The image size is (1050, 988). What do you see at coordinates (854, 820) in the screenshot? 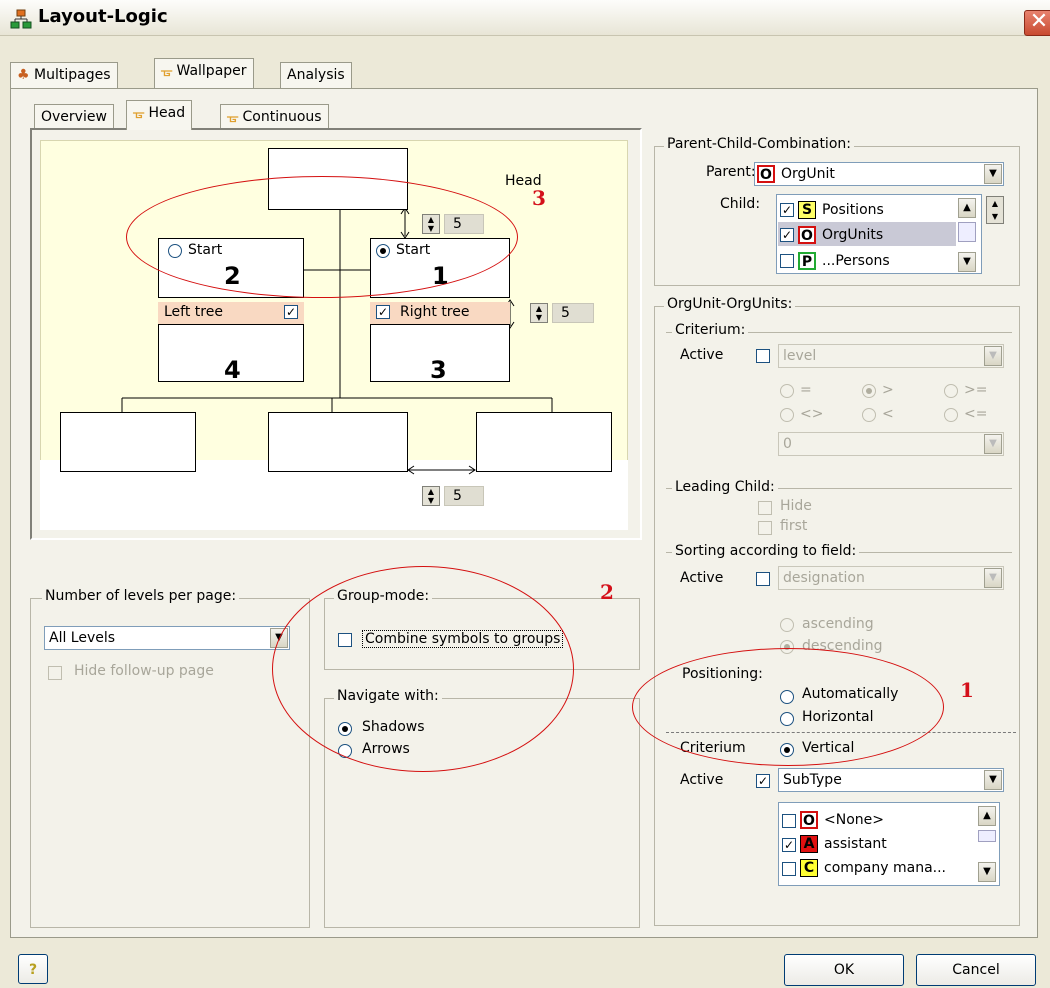
I see `subtype-none-label: <None>` at bounding box center [854, 820].